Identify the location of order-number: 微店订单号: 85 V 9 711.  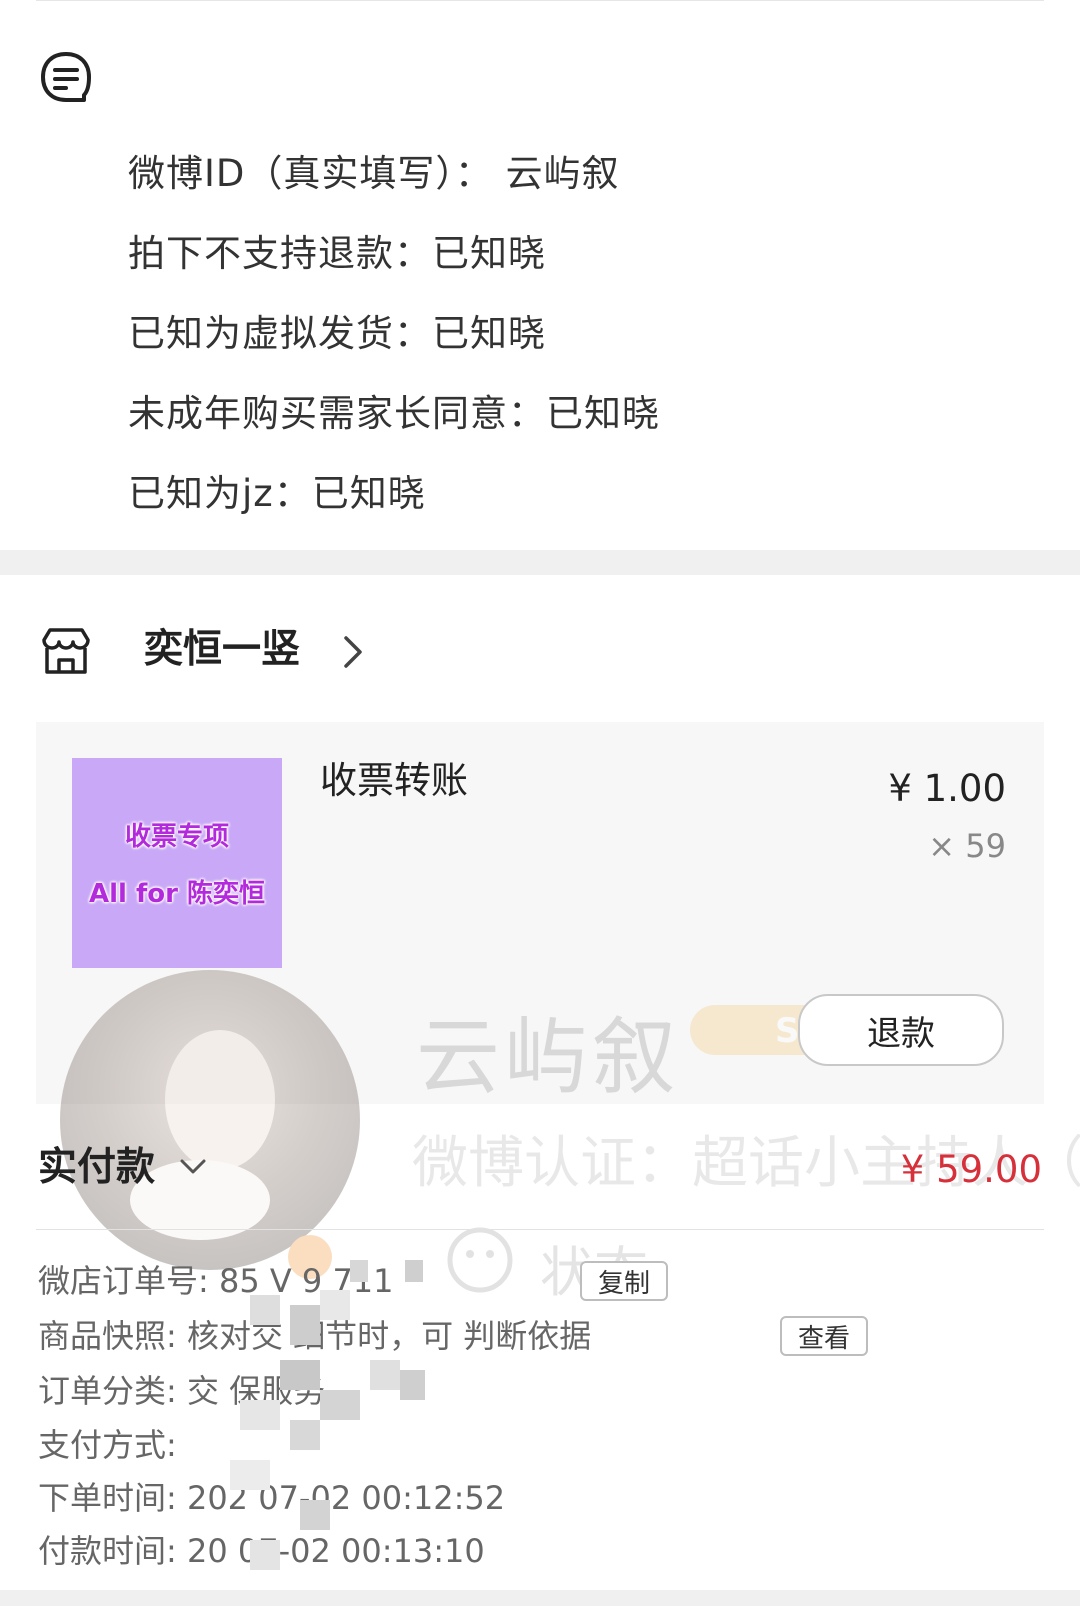
(216, 1281).